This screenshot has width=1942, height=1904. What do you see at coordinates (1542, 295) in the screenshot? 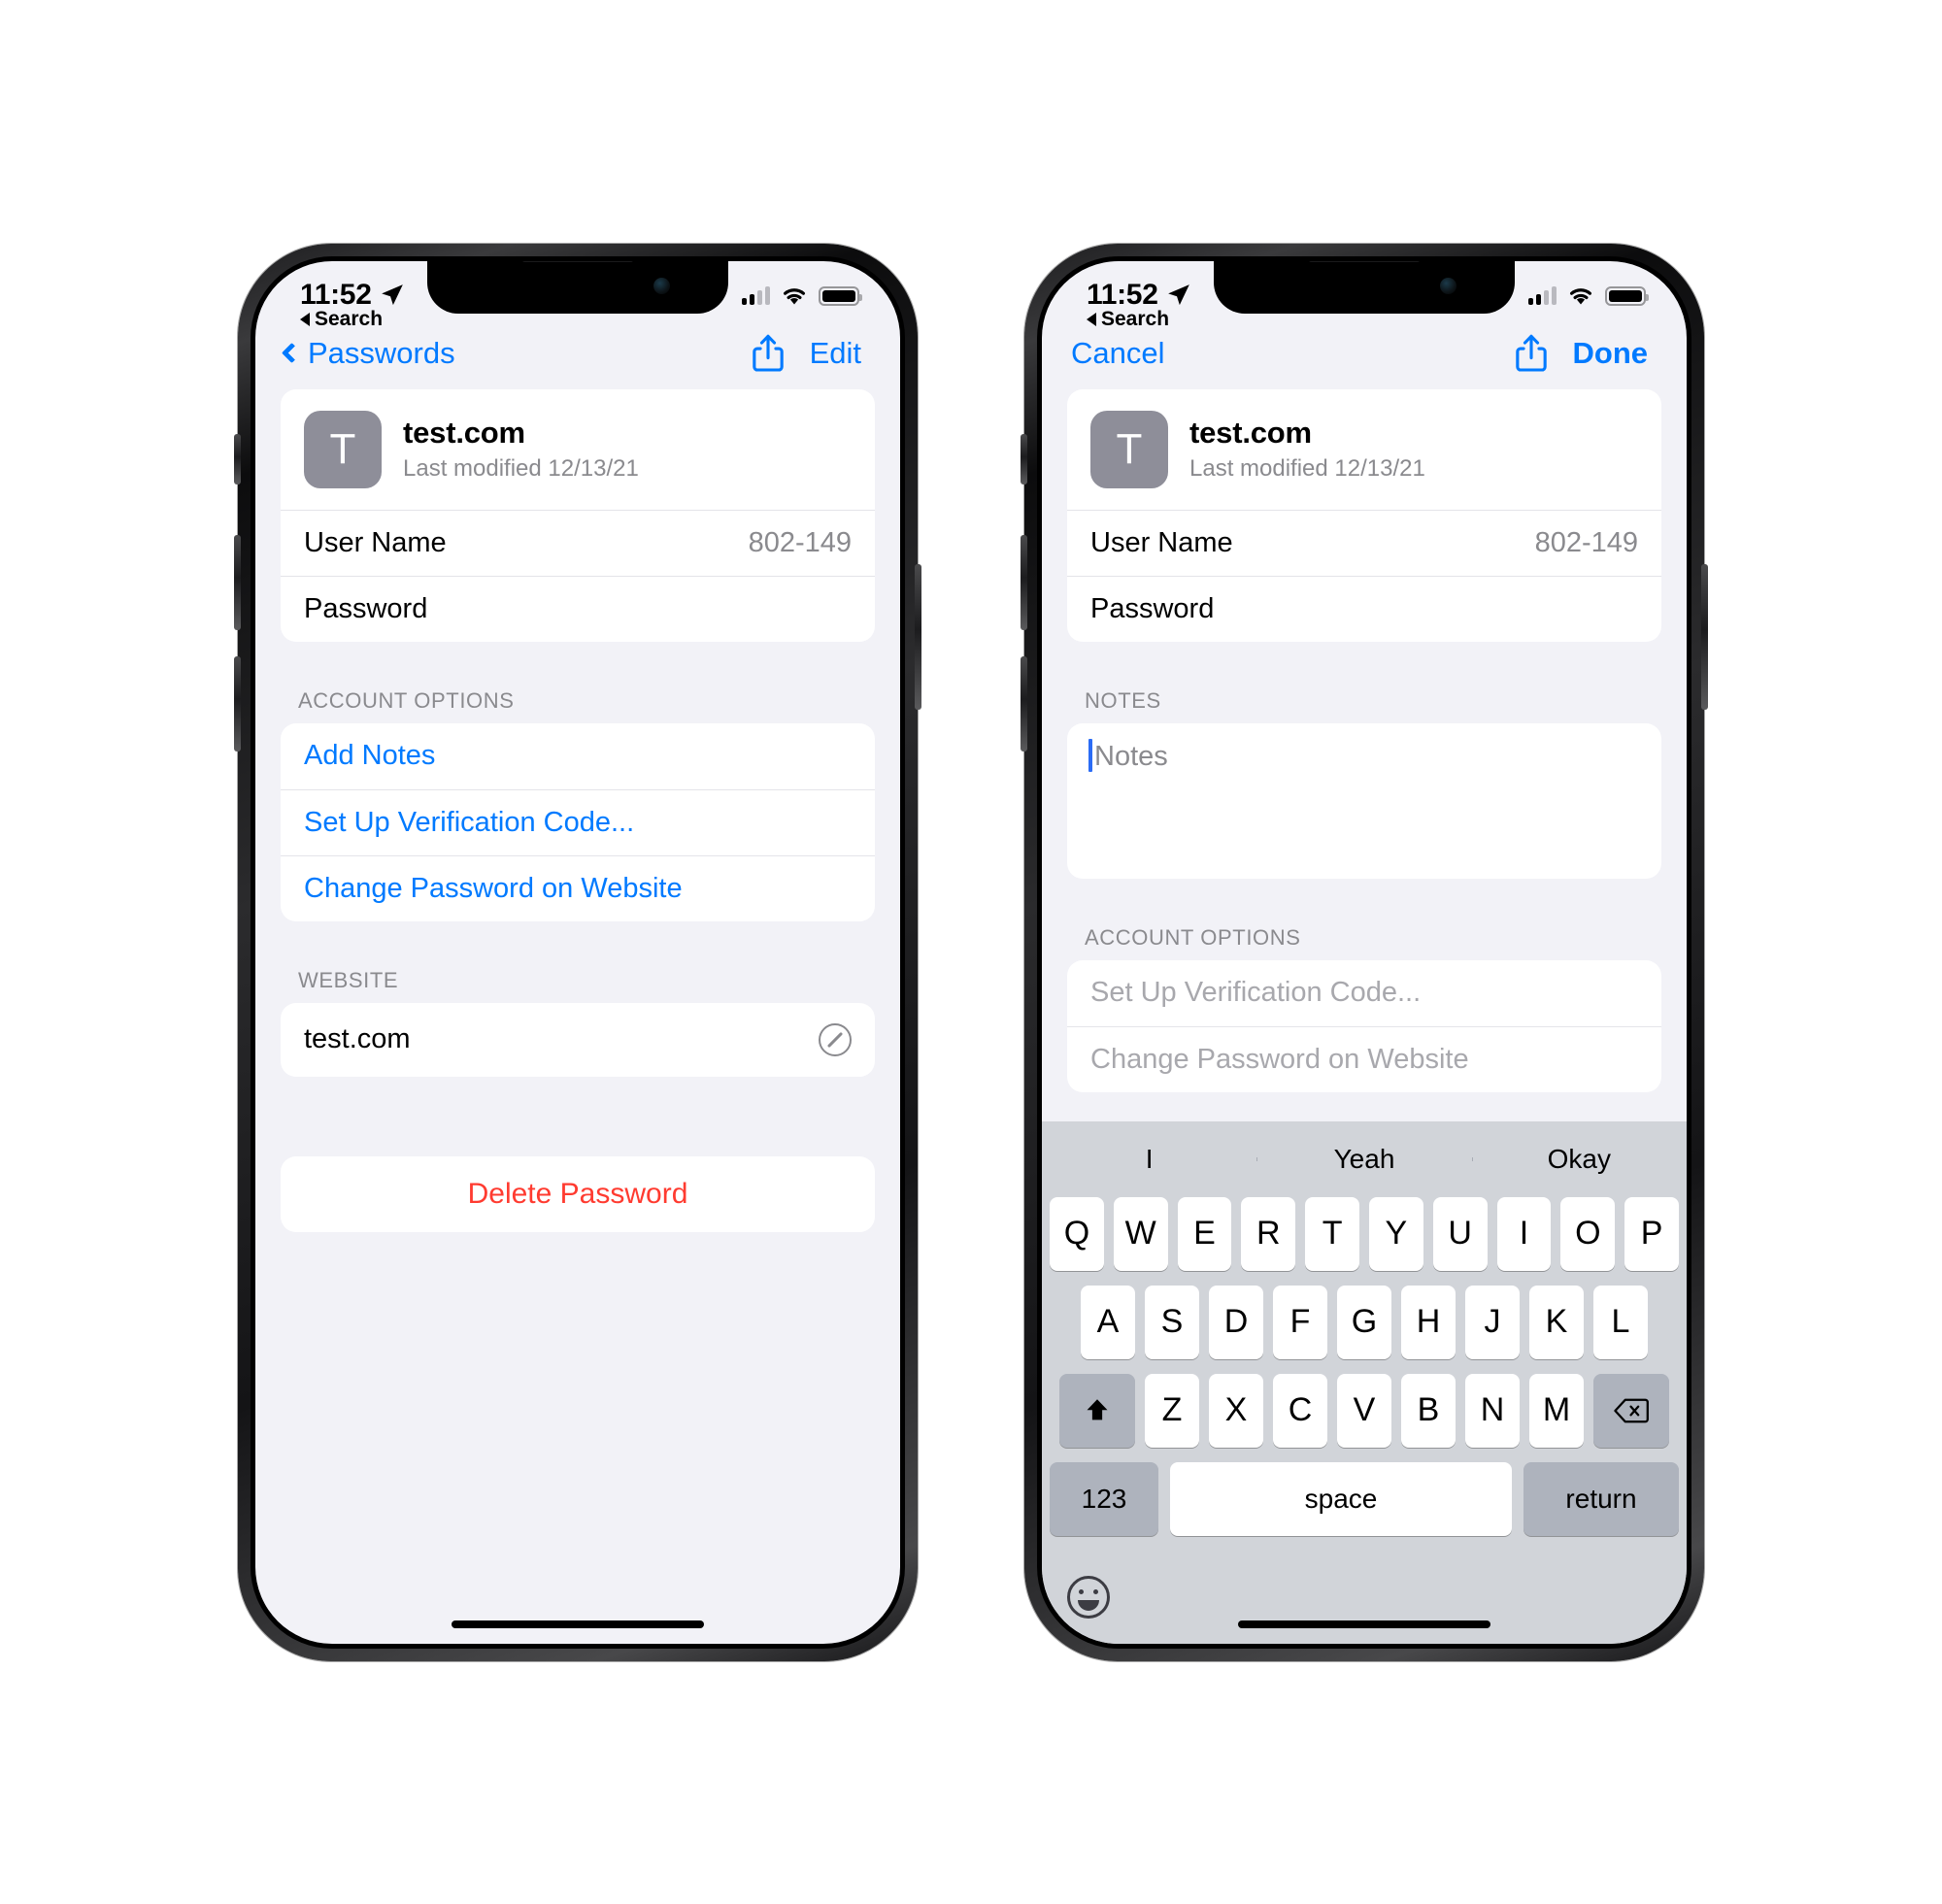
I see `cellular-signal-icon` at bounding box center [1542, 295].